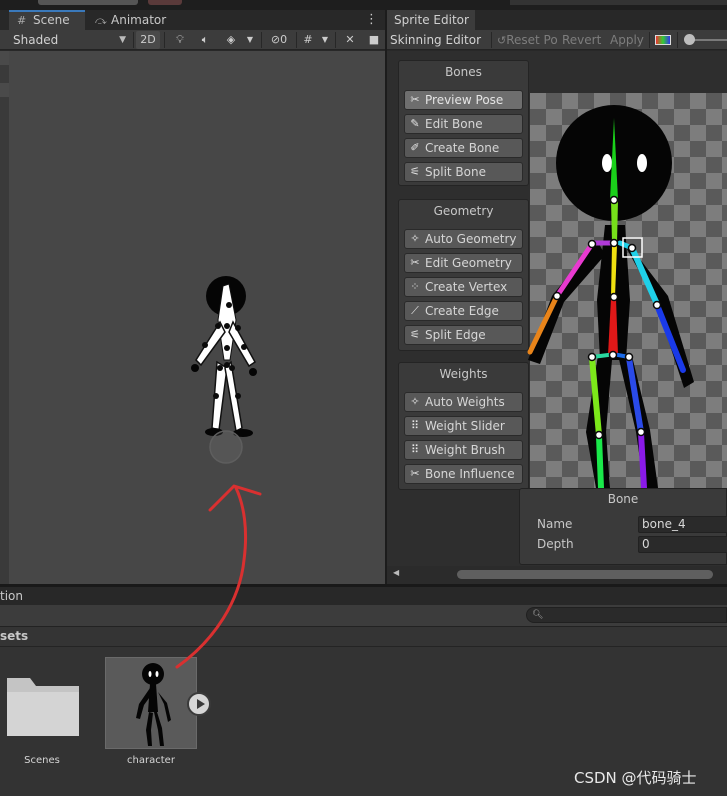 This screenshot has width=727, height=796. What do you see at coordinates (231, 40) in the screenshot?
I see `effects-icon: ◈` at bounding box center [231, 40].